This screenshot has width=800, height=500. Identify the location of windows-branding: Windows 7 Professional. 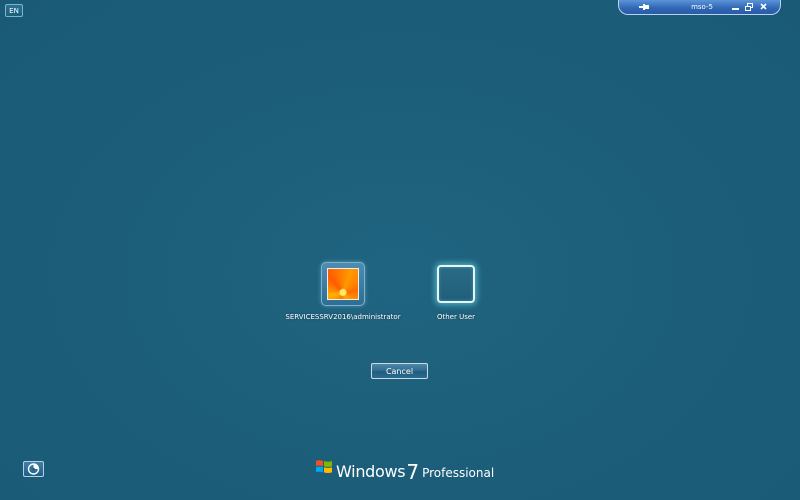
(404, 470).